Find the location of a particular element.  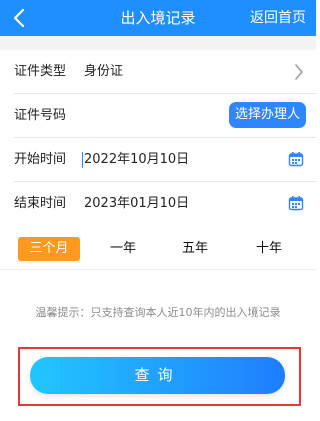

app-header: 出入境记录 返回首页 is located at coordinates (158, 18).